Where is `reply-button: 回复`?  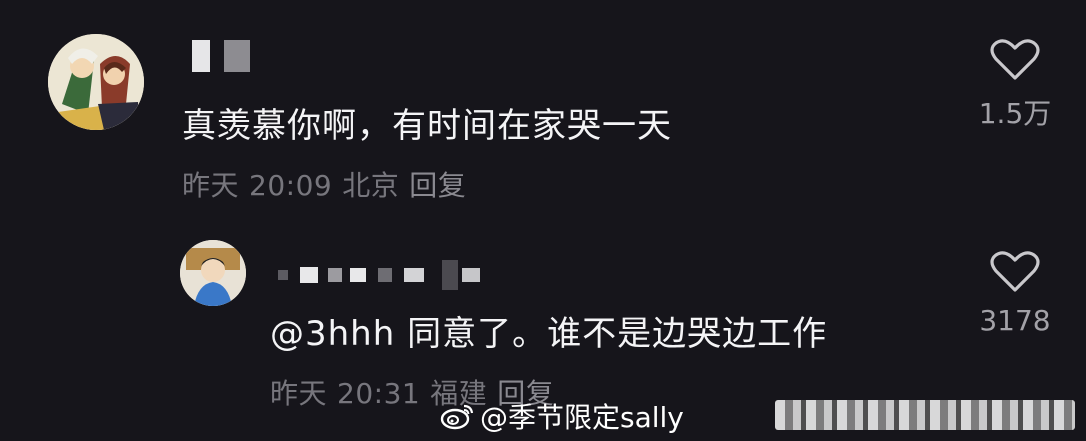
reply-button: 回复 is located at coordinates (437, 185).